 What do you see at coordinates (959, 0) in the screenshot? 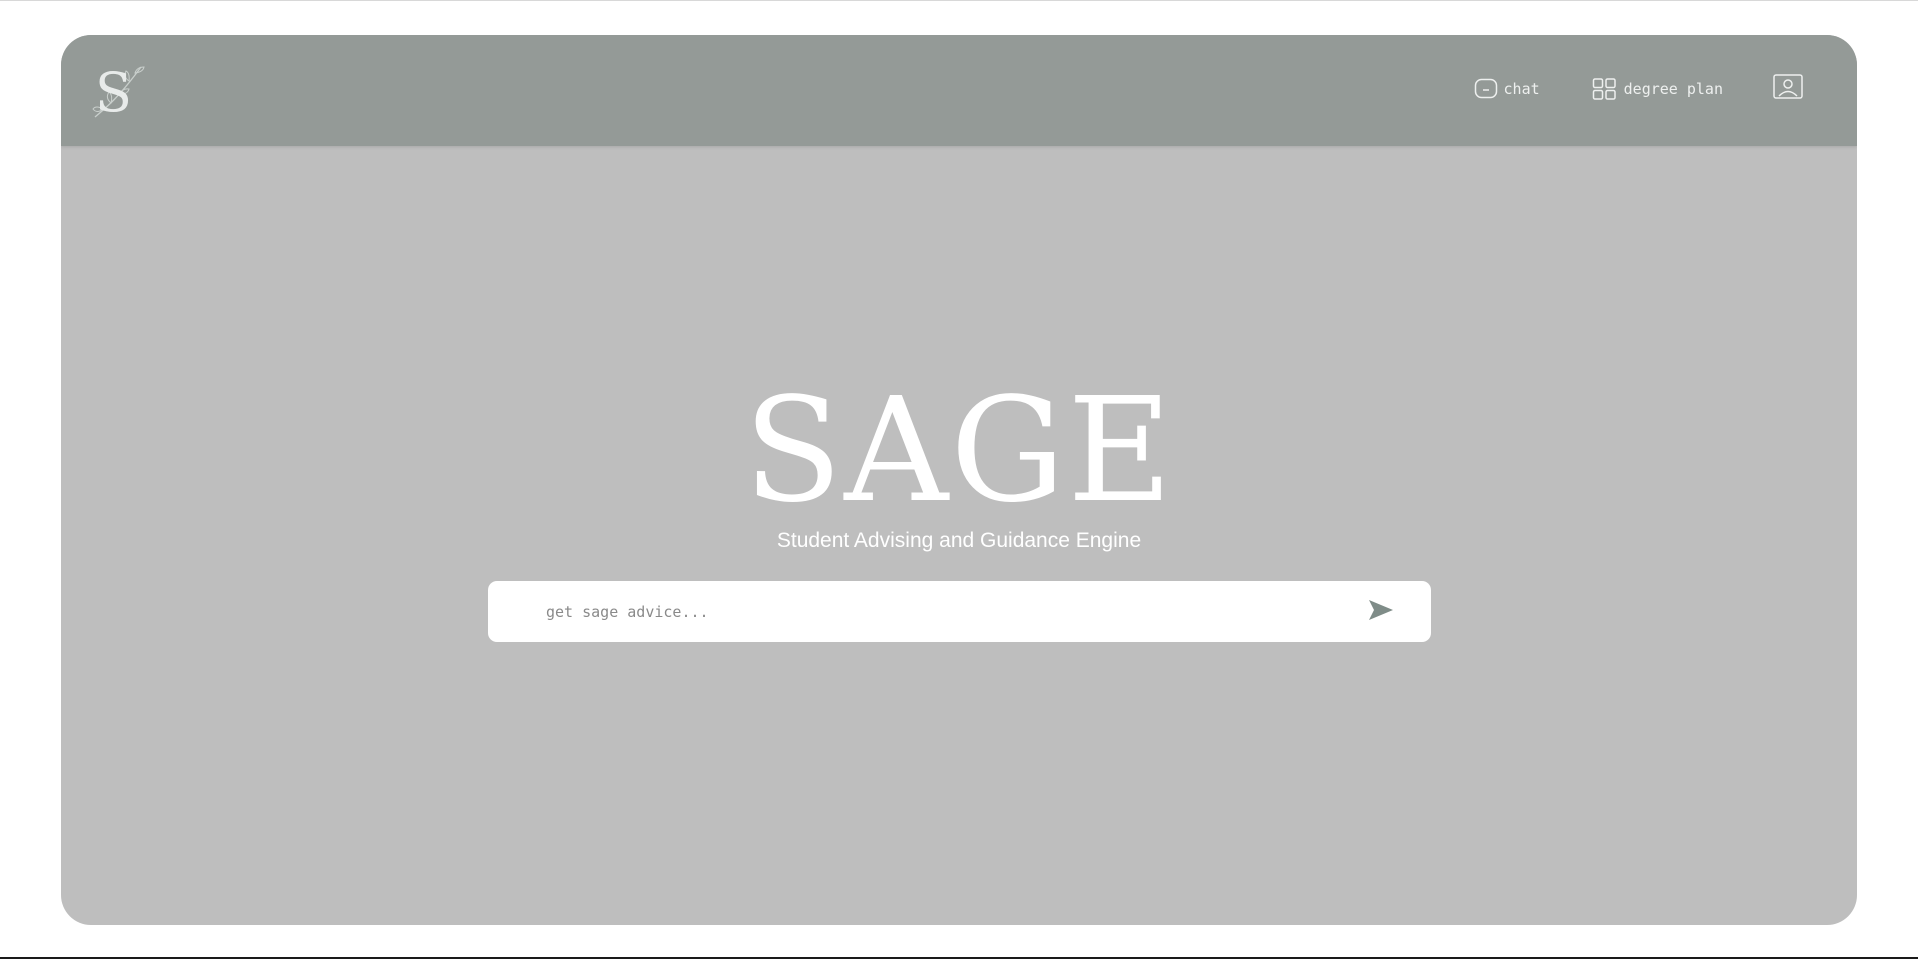
I see `top-border` at bounding box center [959, 0].